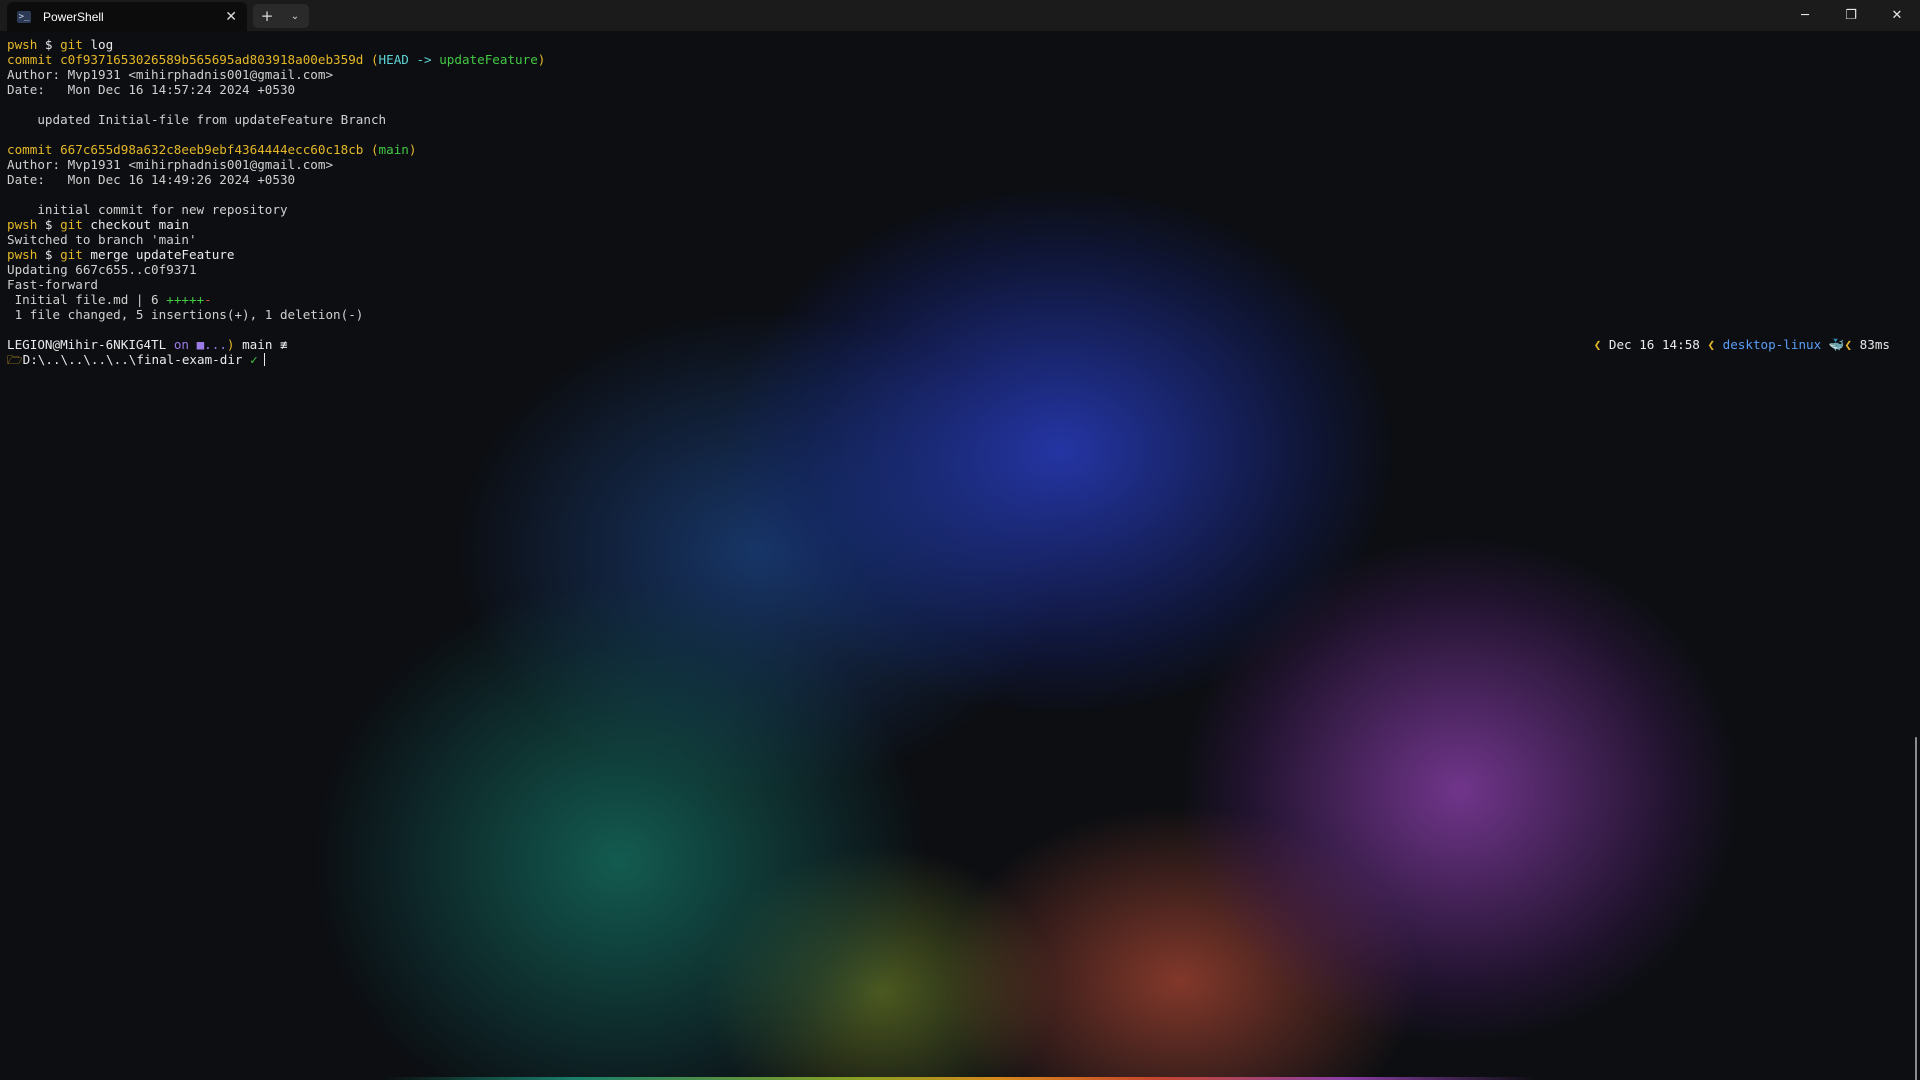 The image size is (1920, 1080). Describe the element at coordinates (488, 59) in the screenshot. I see `branch-ref: updateFeature` at that location.